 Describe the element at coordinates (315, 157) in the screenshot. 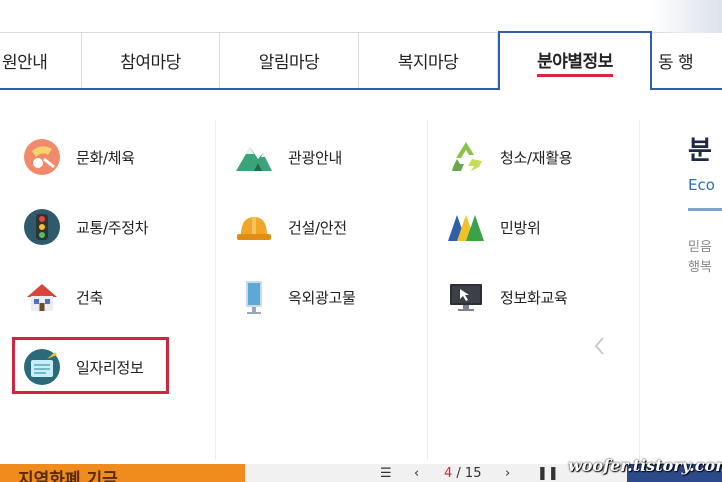

I see `menu-item-label: 관광안내` at that location.